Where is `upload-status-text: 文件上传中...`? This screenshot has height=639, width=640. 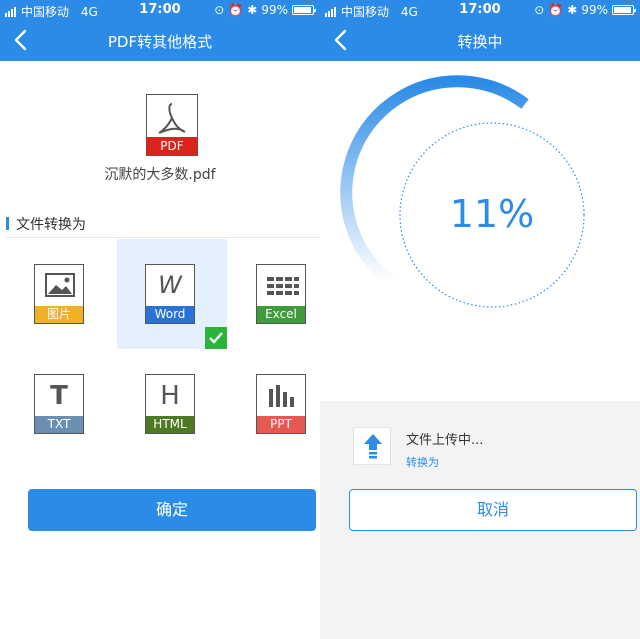 upload-status-text: 文件上传中... is located at coordinates (445, 440).